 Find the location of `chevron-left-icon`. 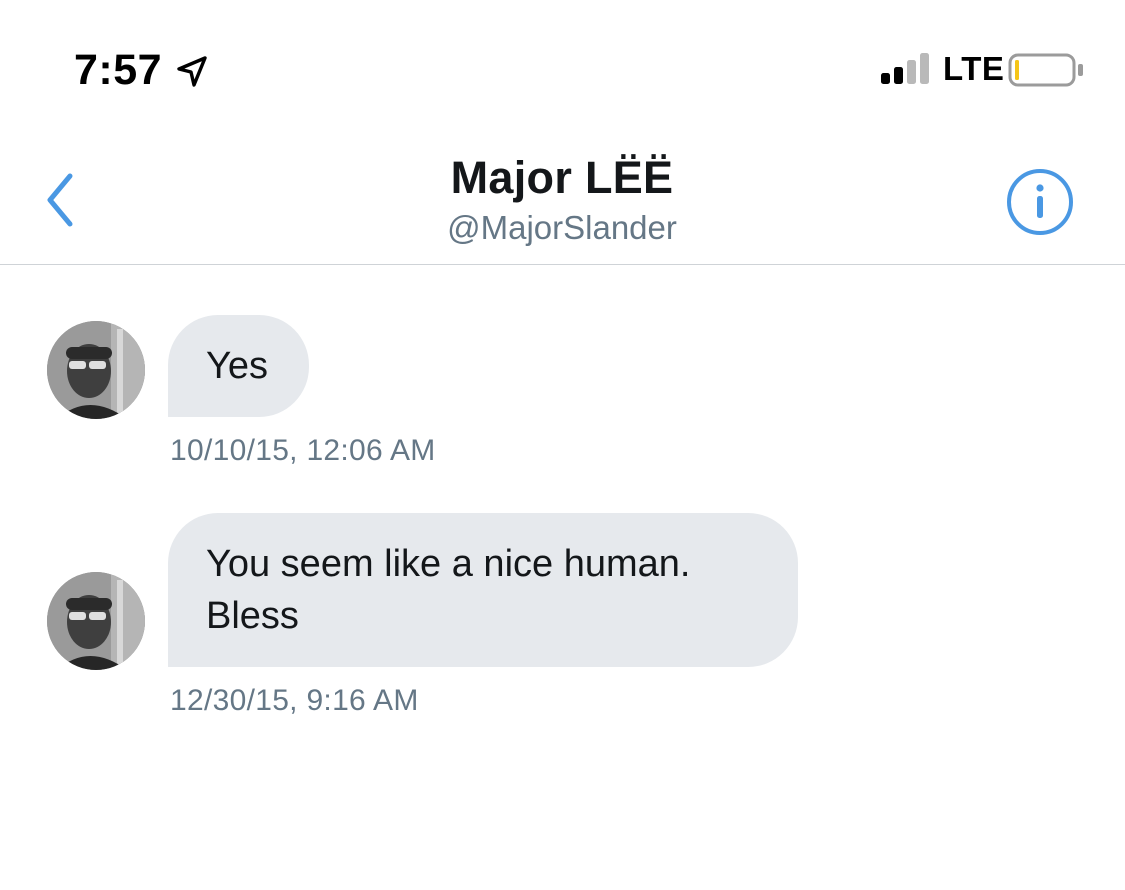

chevron-left-icon is located at coordinates (60, 200).